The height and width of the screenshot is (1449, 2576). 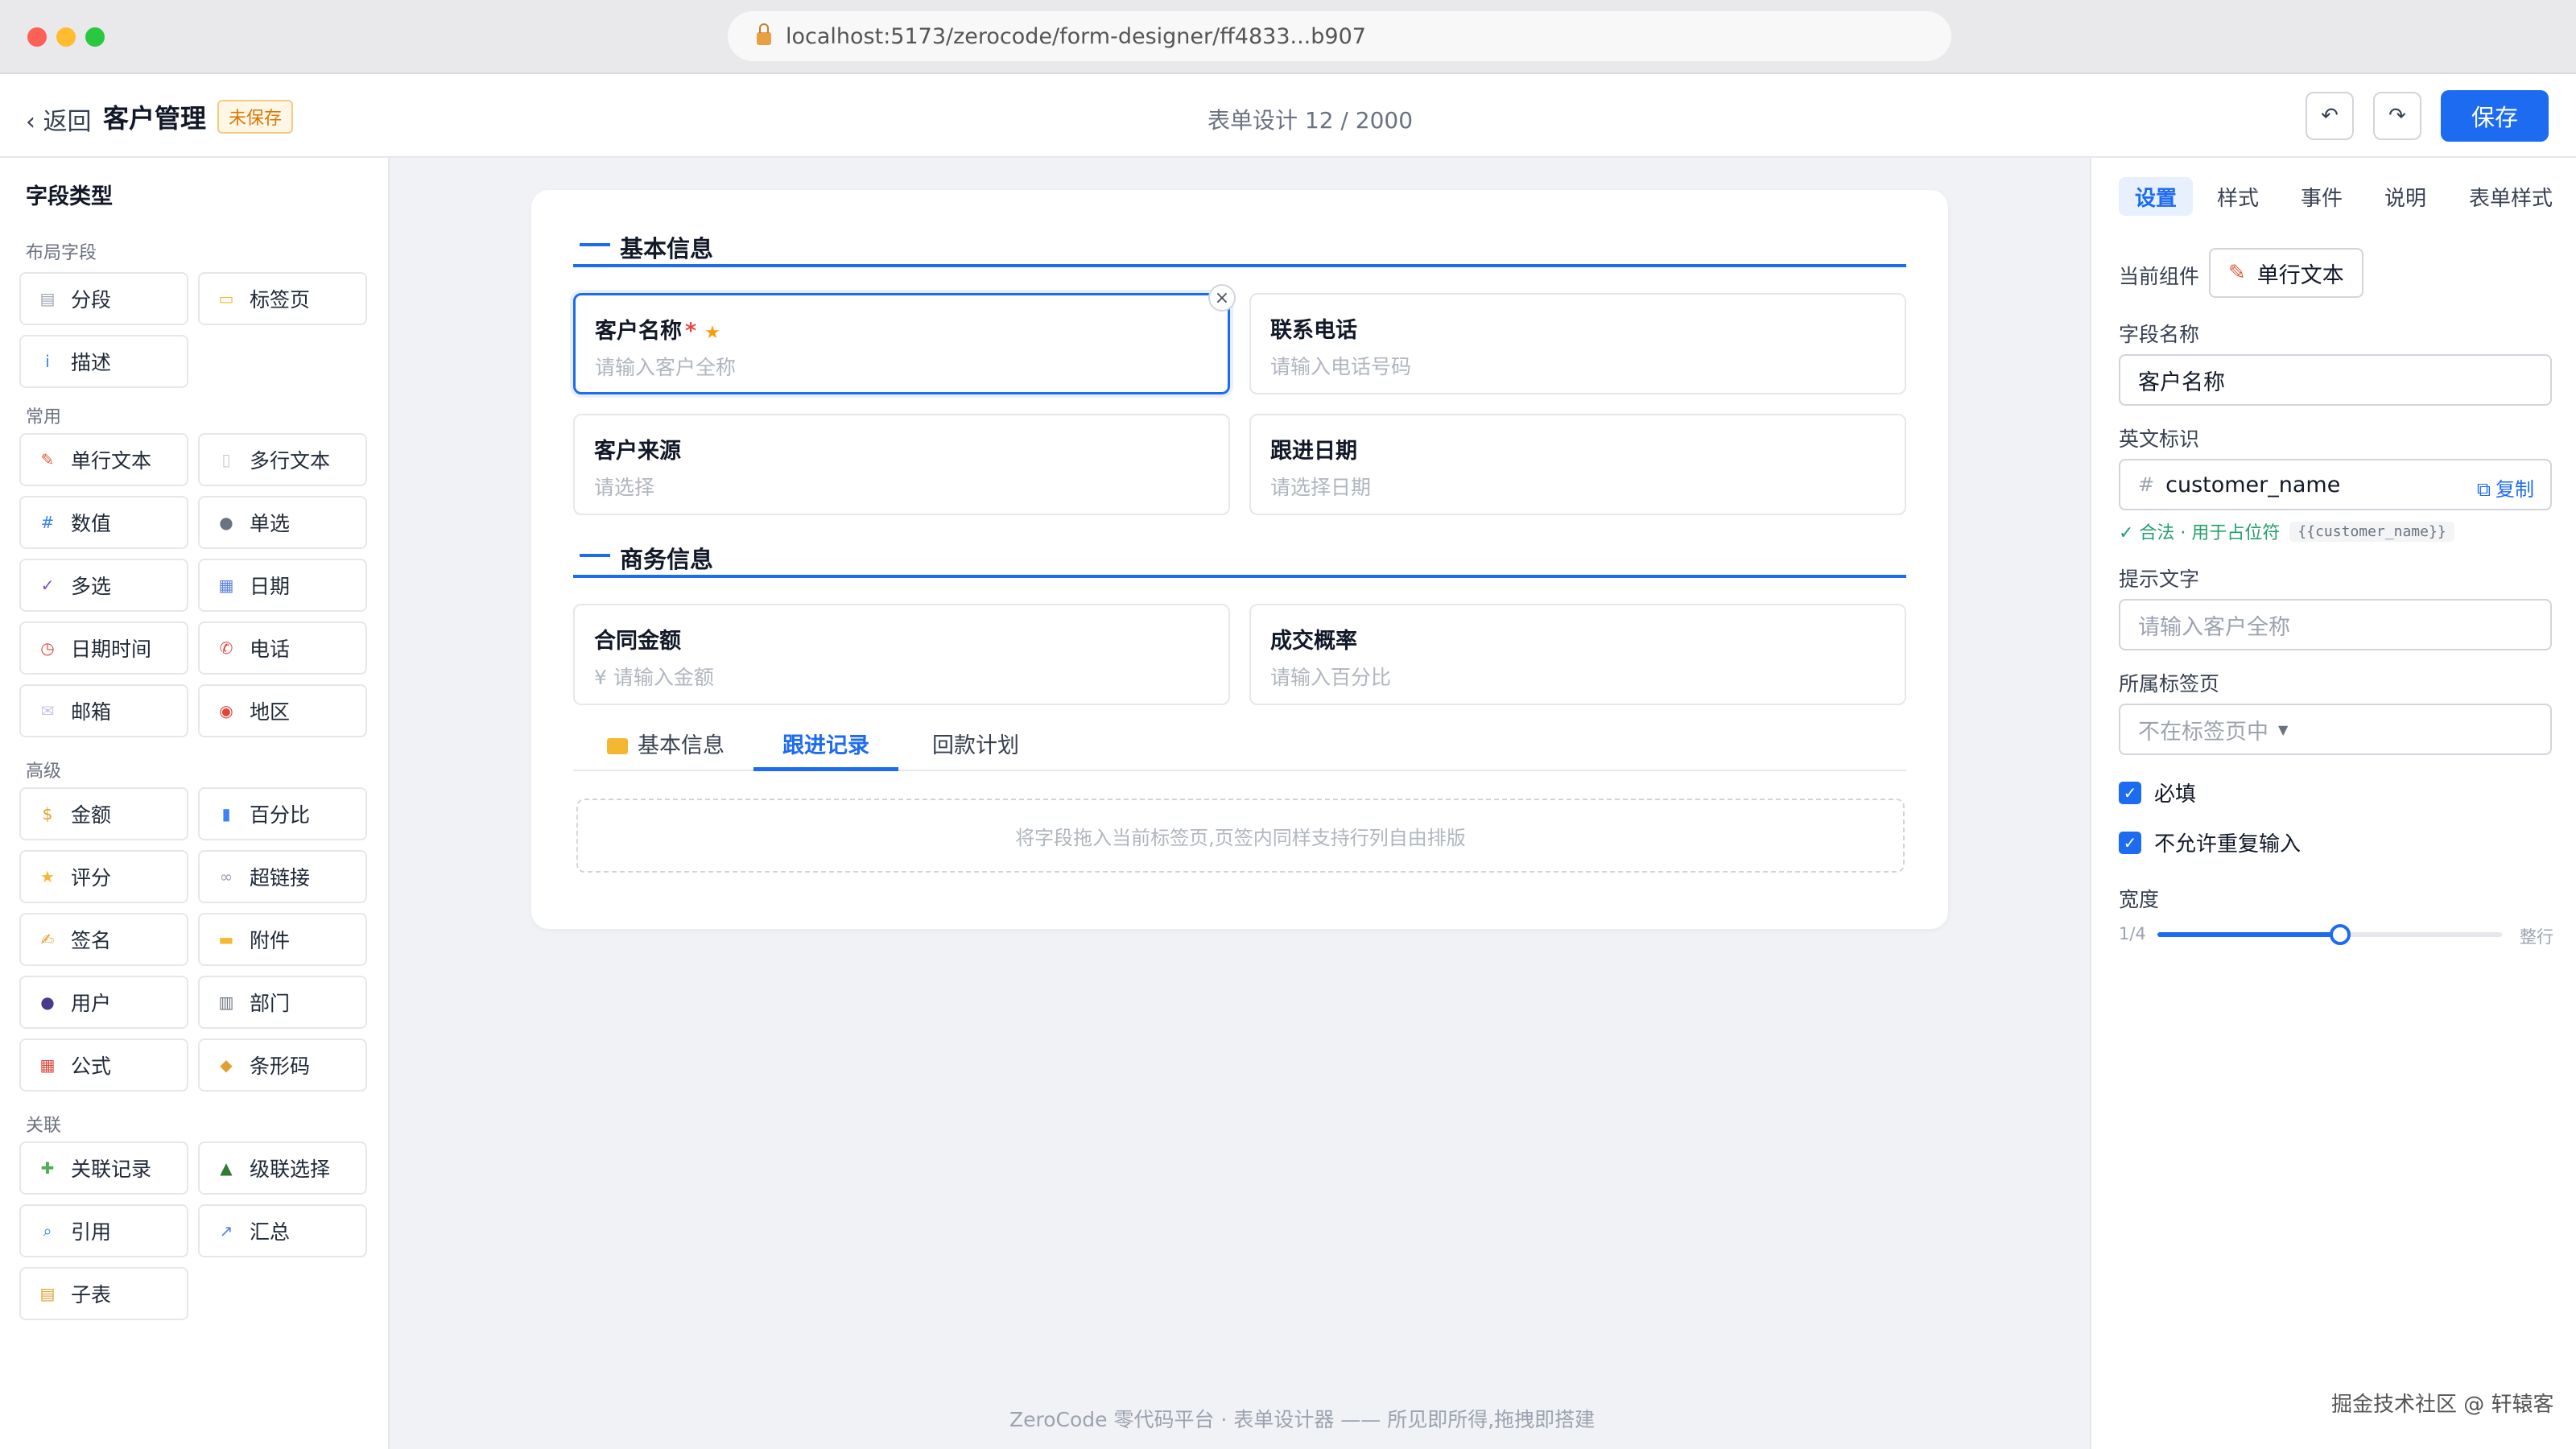 What do you see at coordinates (103, 1002) in the screenshot?
I see `field-type-tile: ● 用户` at bounding box center [103, 1002].